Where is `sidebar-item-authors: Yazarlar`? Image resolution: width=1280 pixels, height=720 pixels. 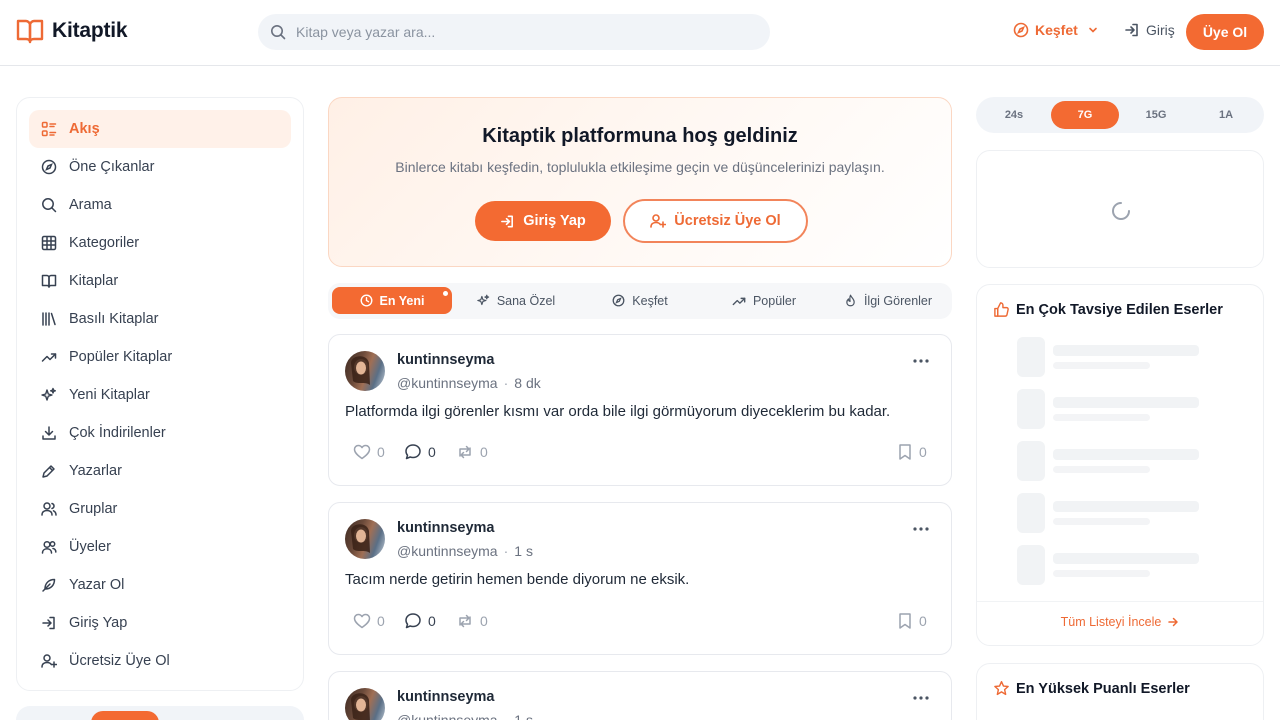
sidebar-item-authors: Yazarlar is located at coordinates (160, 471).